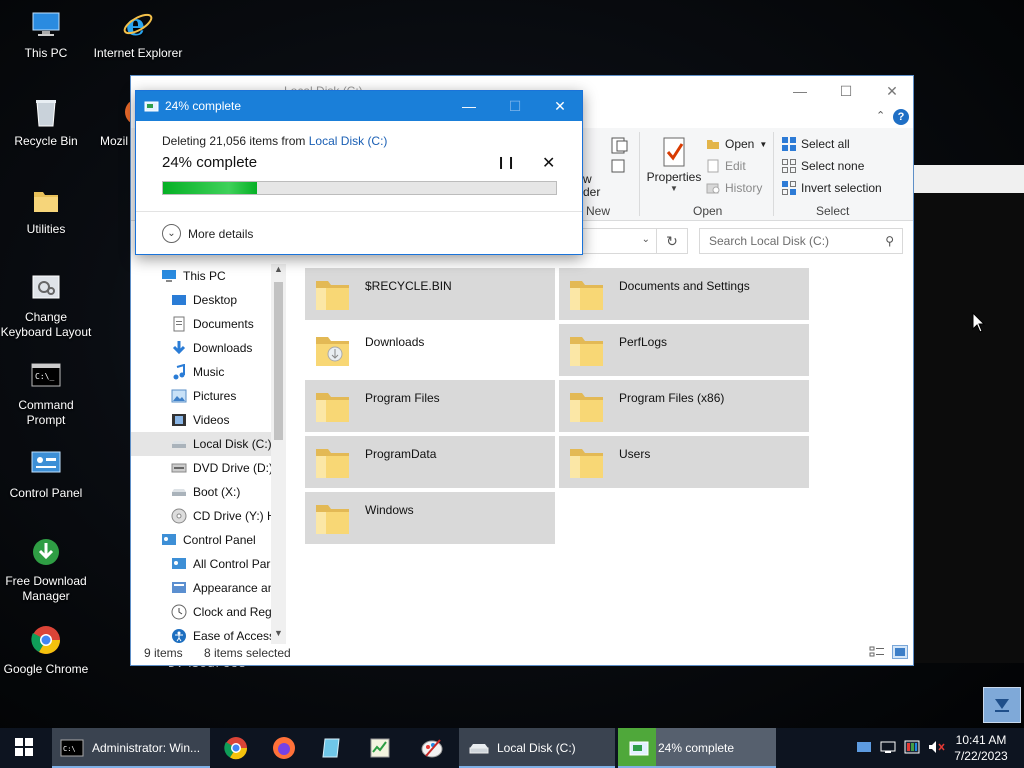  Describe the element at coordinates (179, 420) in the screenshot. I see `videos-icon` at that location.